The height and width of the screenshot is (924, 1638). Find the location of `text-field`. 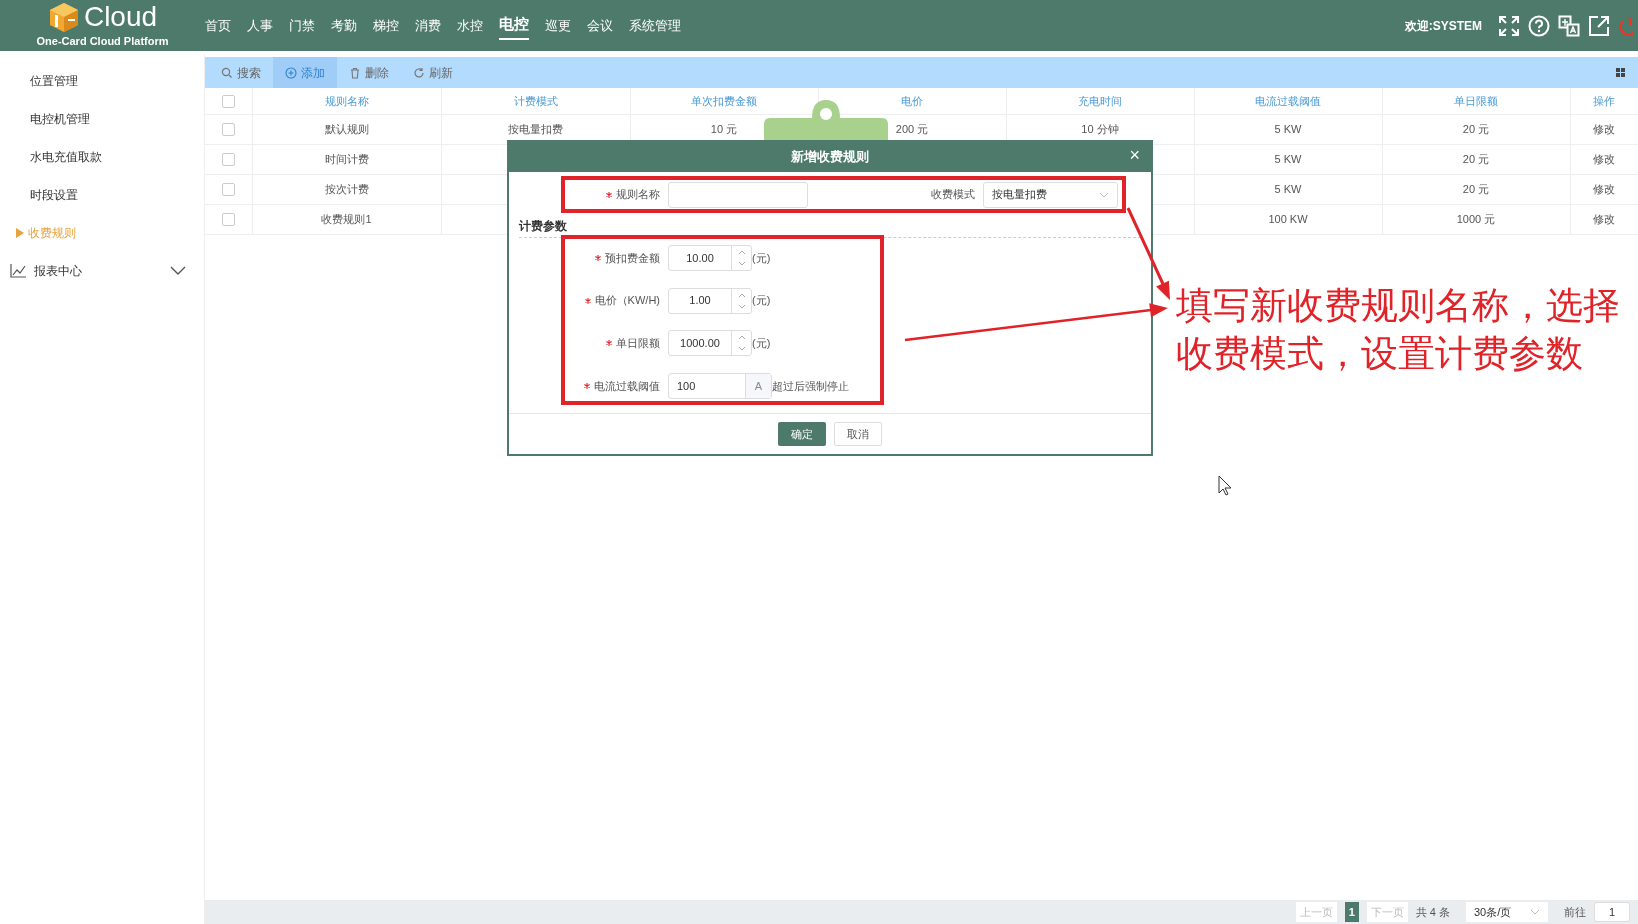

text-field is located at coordinates (738, 194).